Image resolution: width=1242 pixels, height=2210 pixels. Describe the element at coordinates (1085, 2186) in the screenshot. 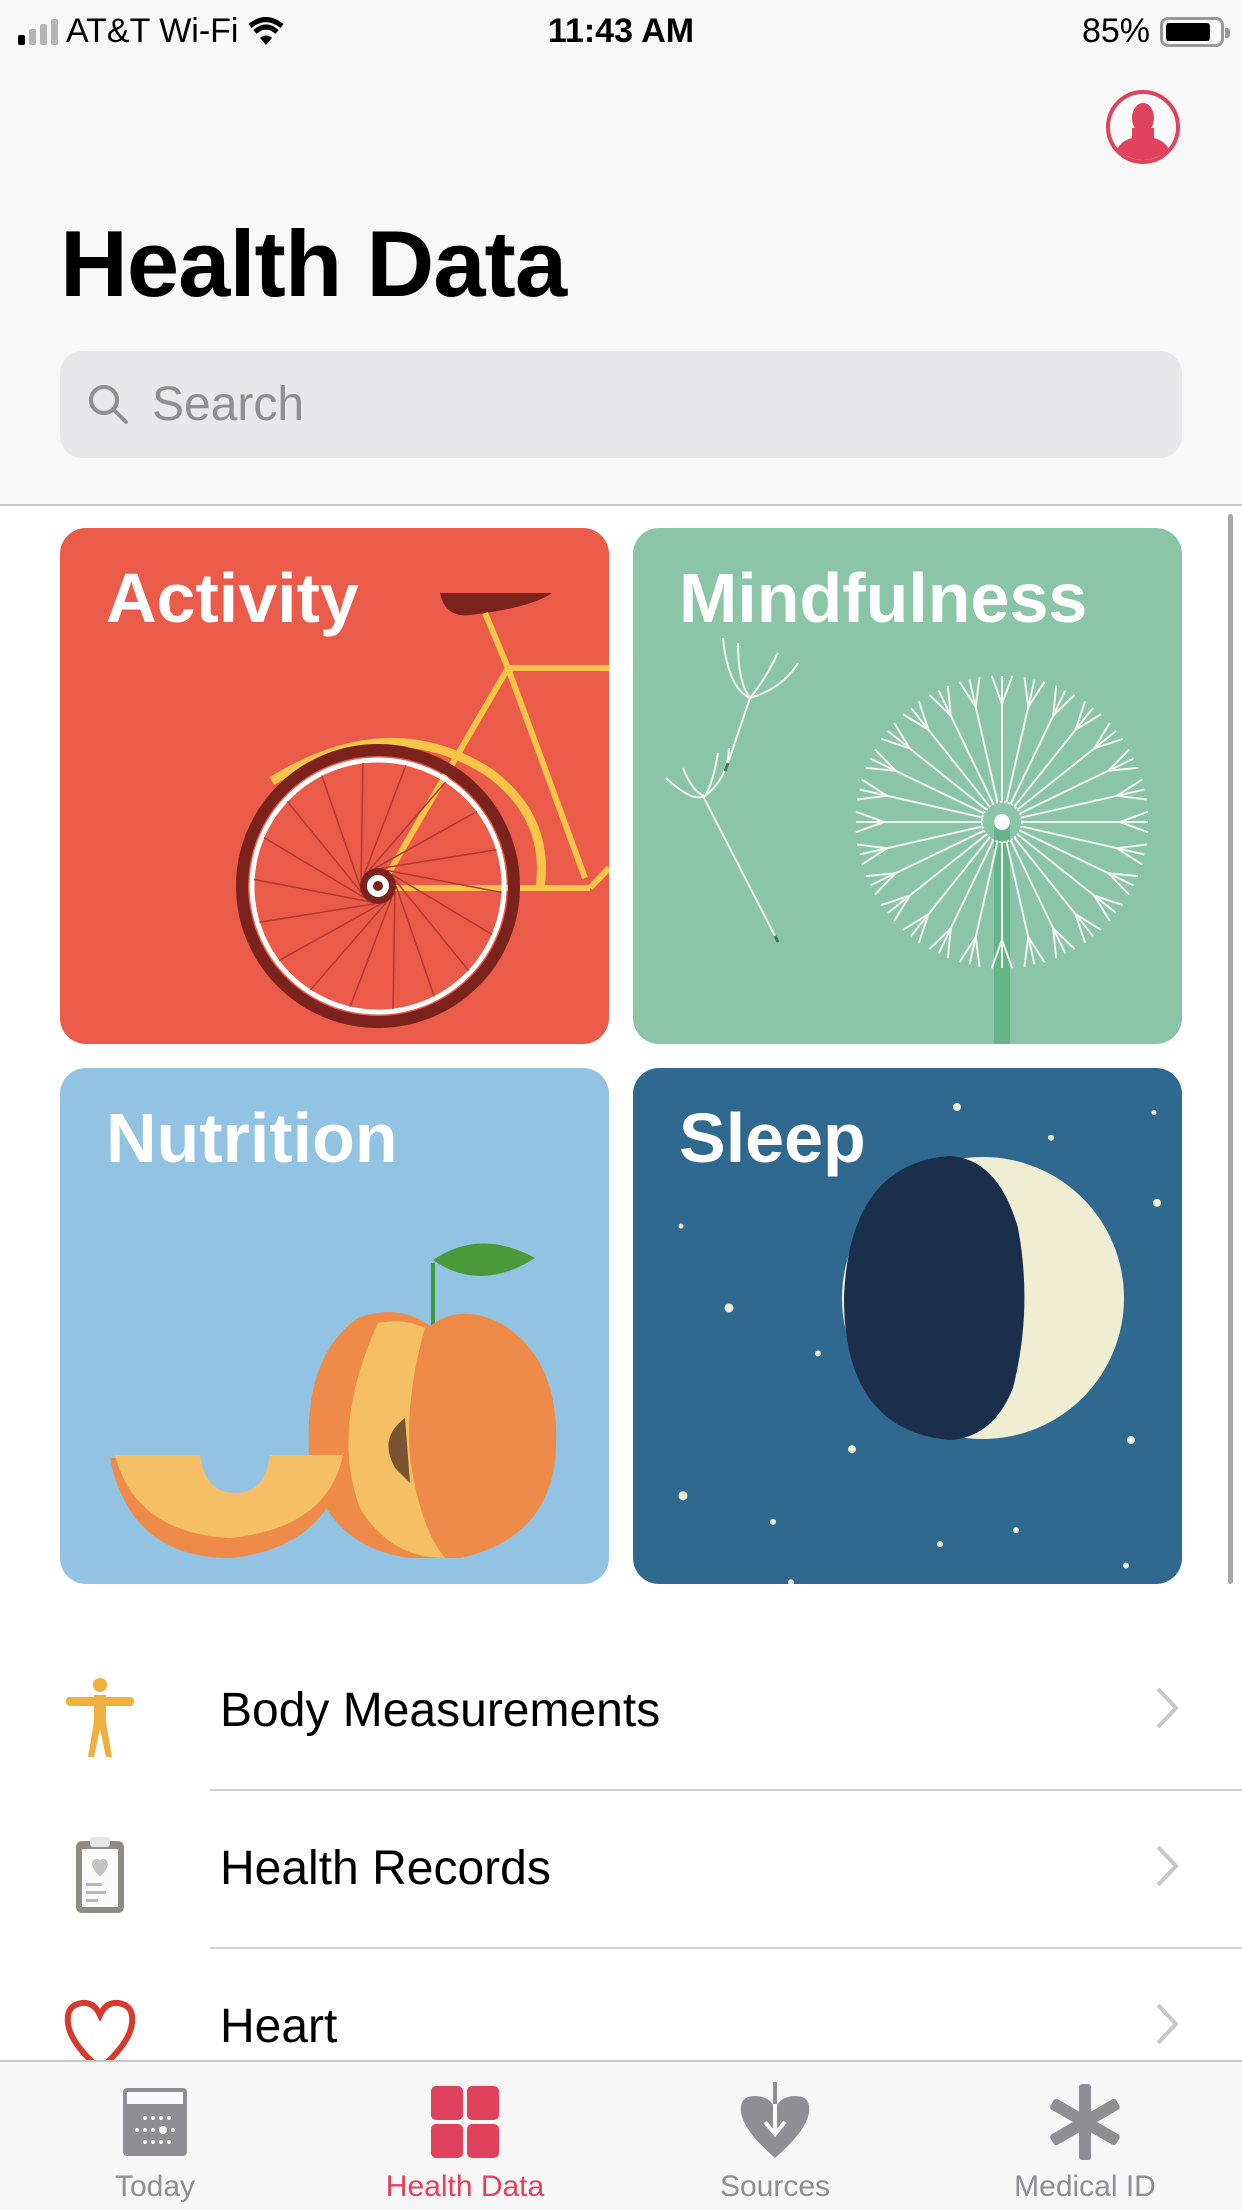

I see `tab-label: Medical ID` at that location.